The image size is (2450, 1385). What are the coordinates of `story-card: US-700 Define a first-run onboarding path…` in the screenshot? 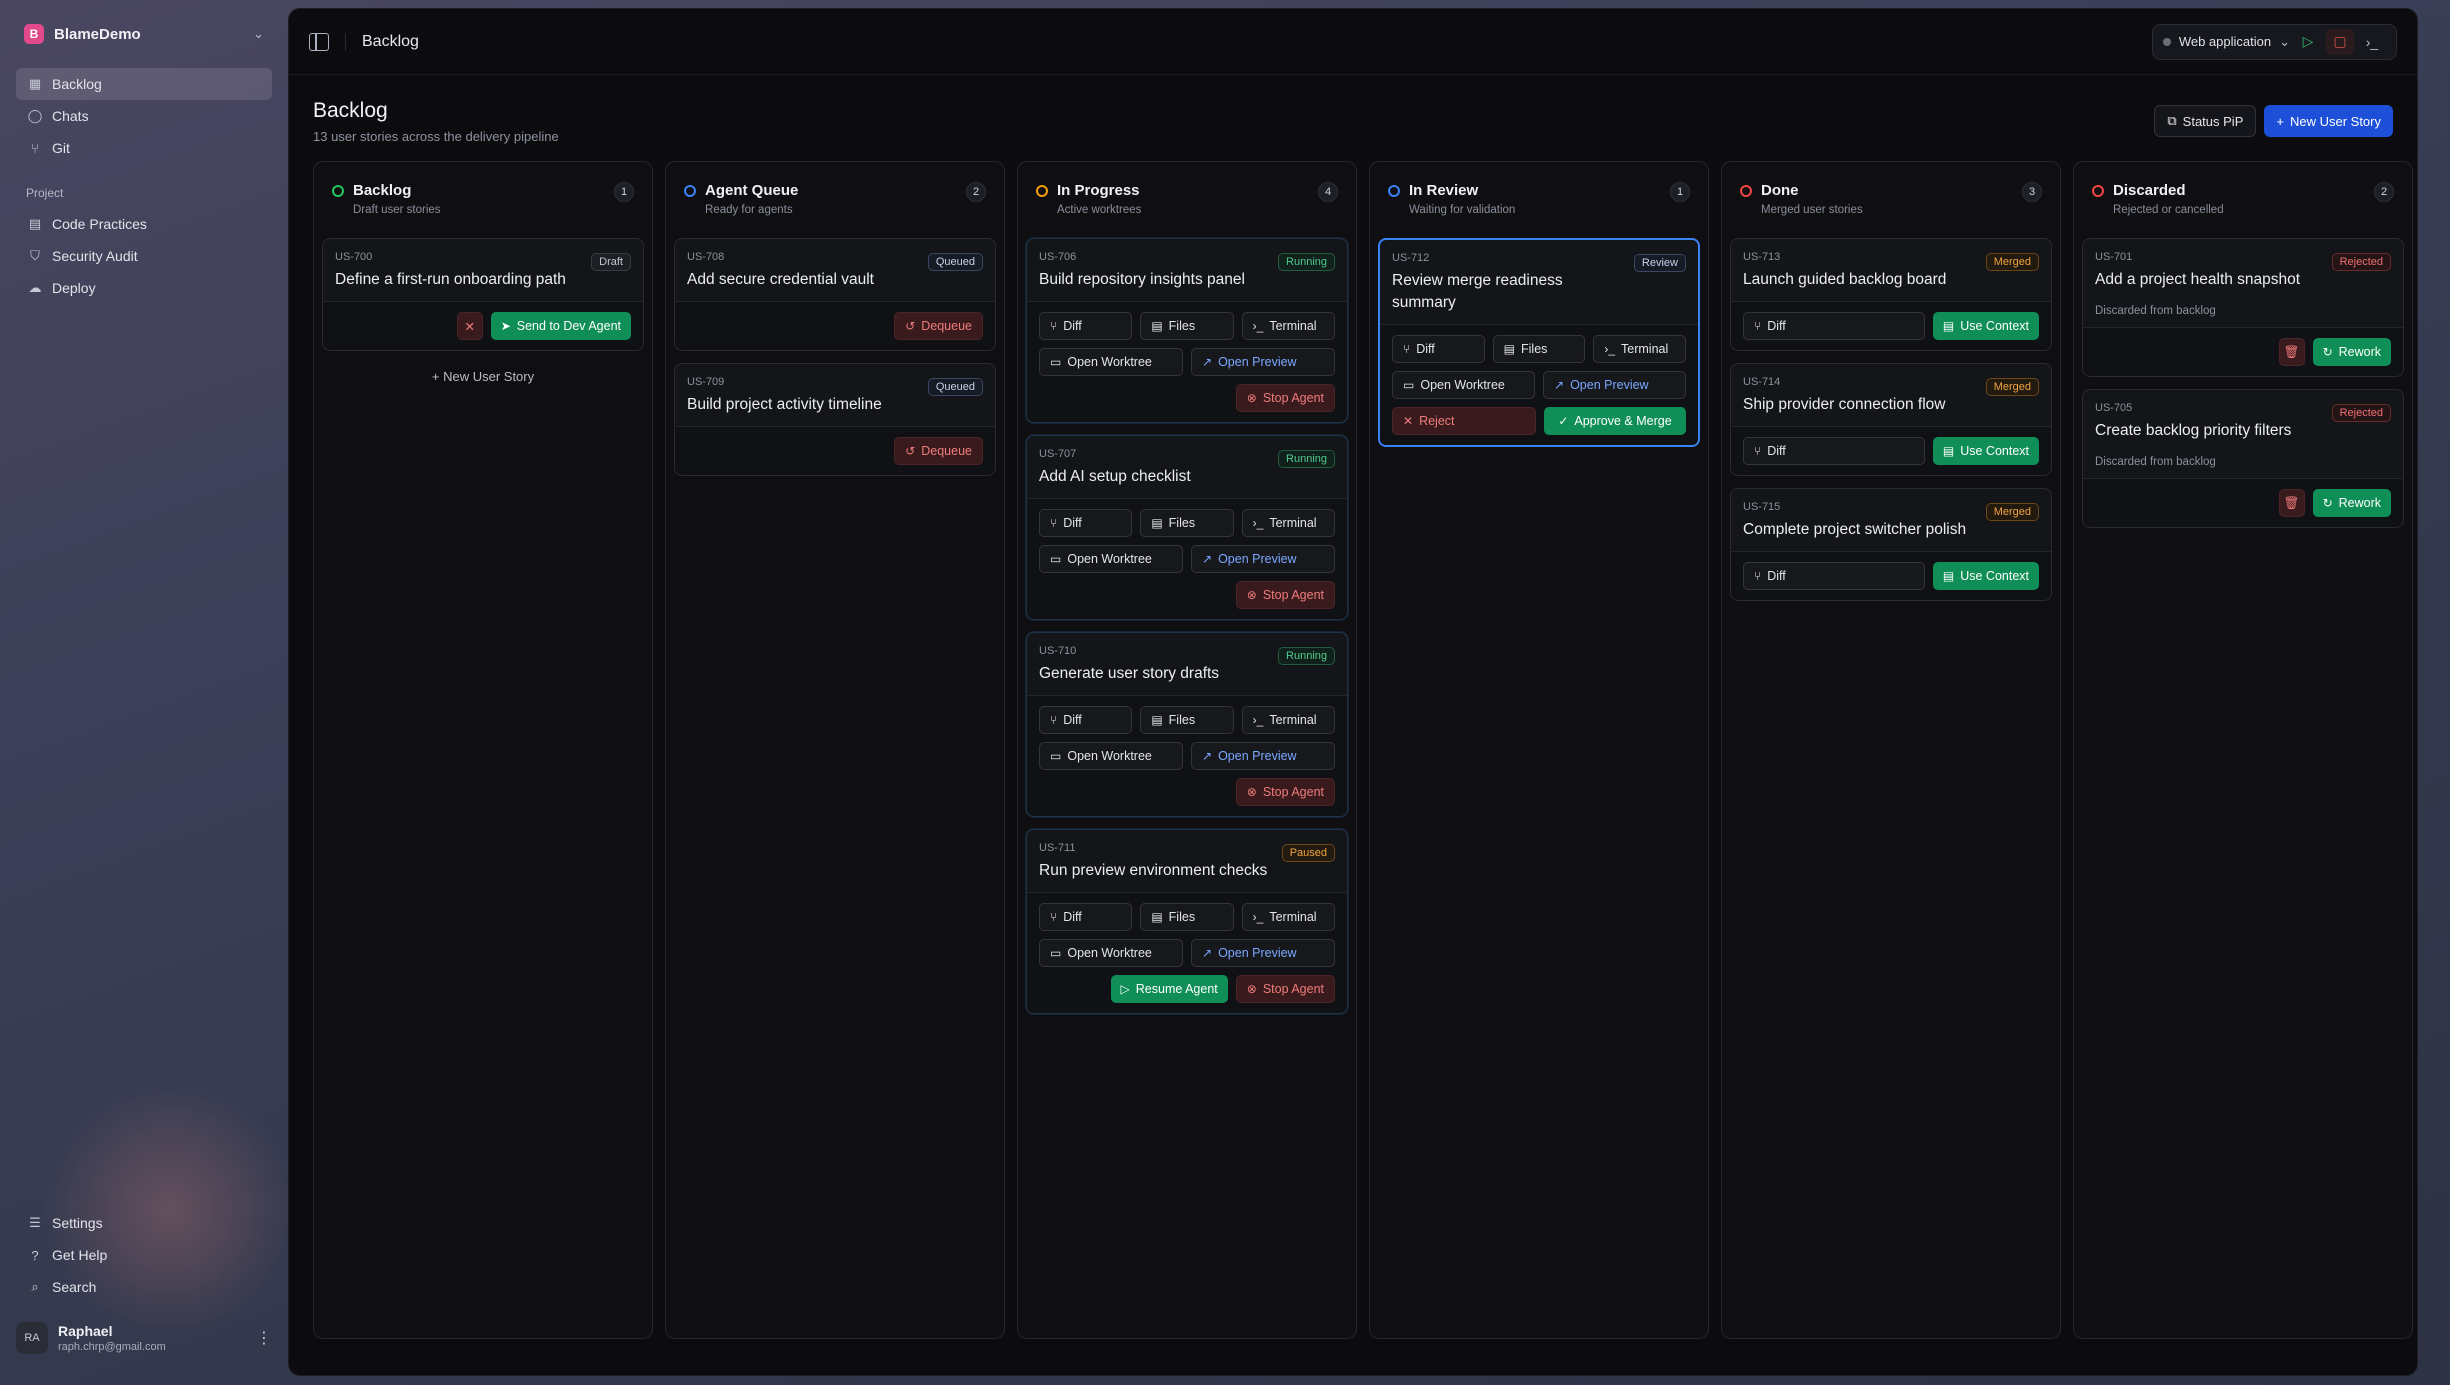 It's located at (483, 294).